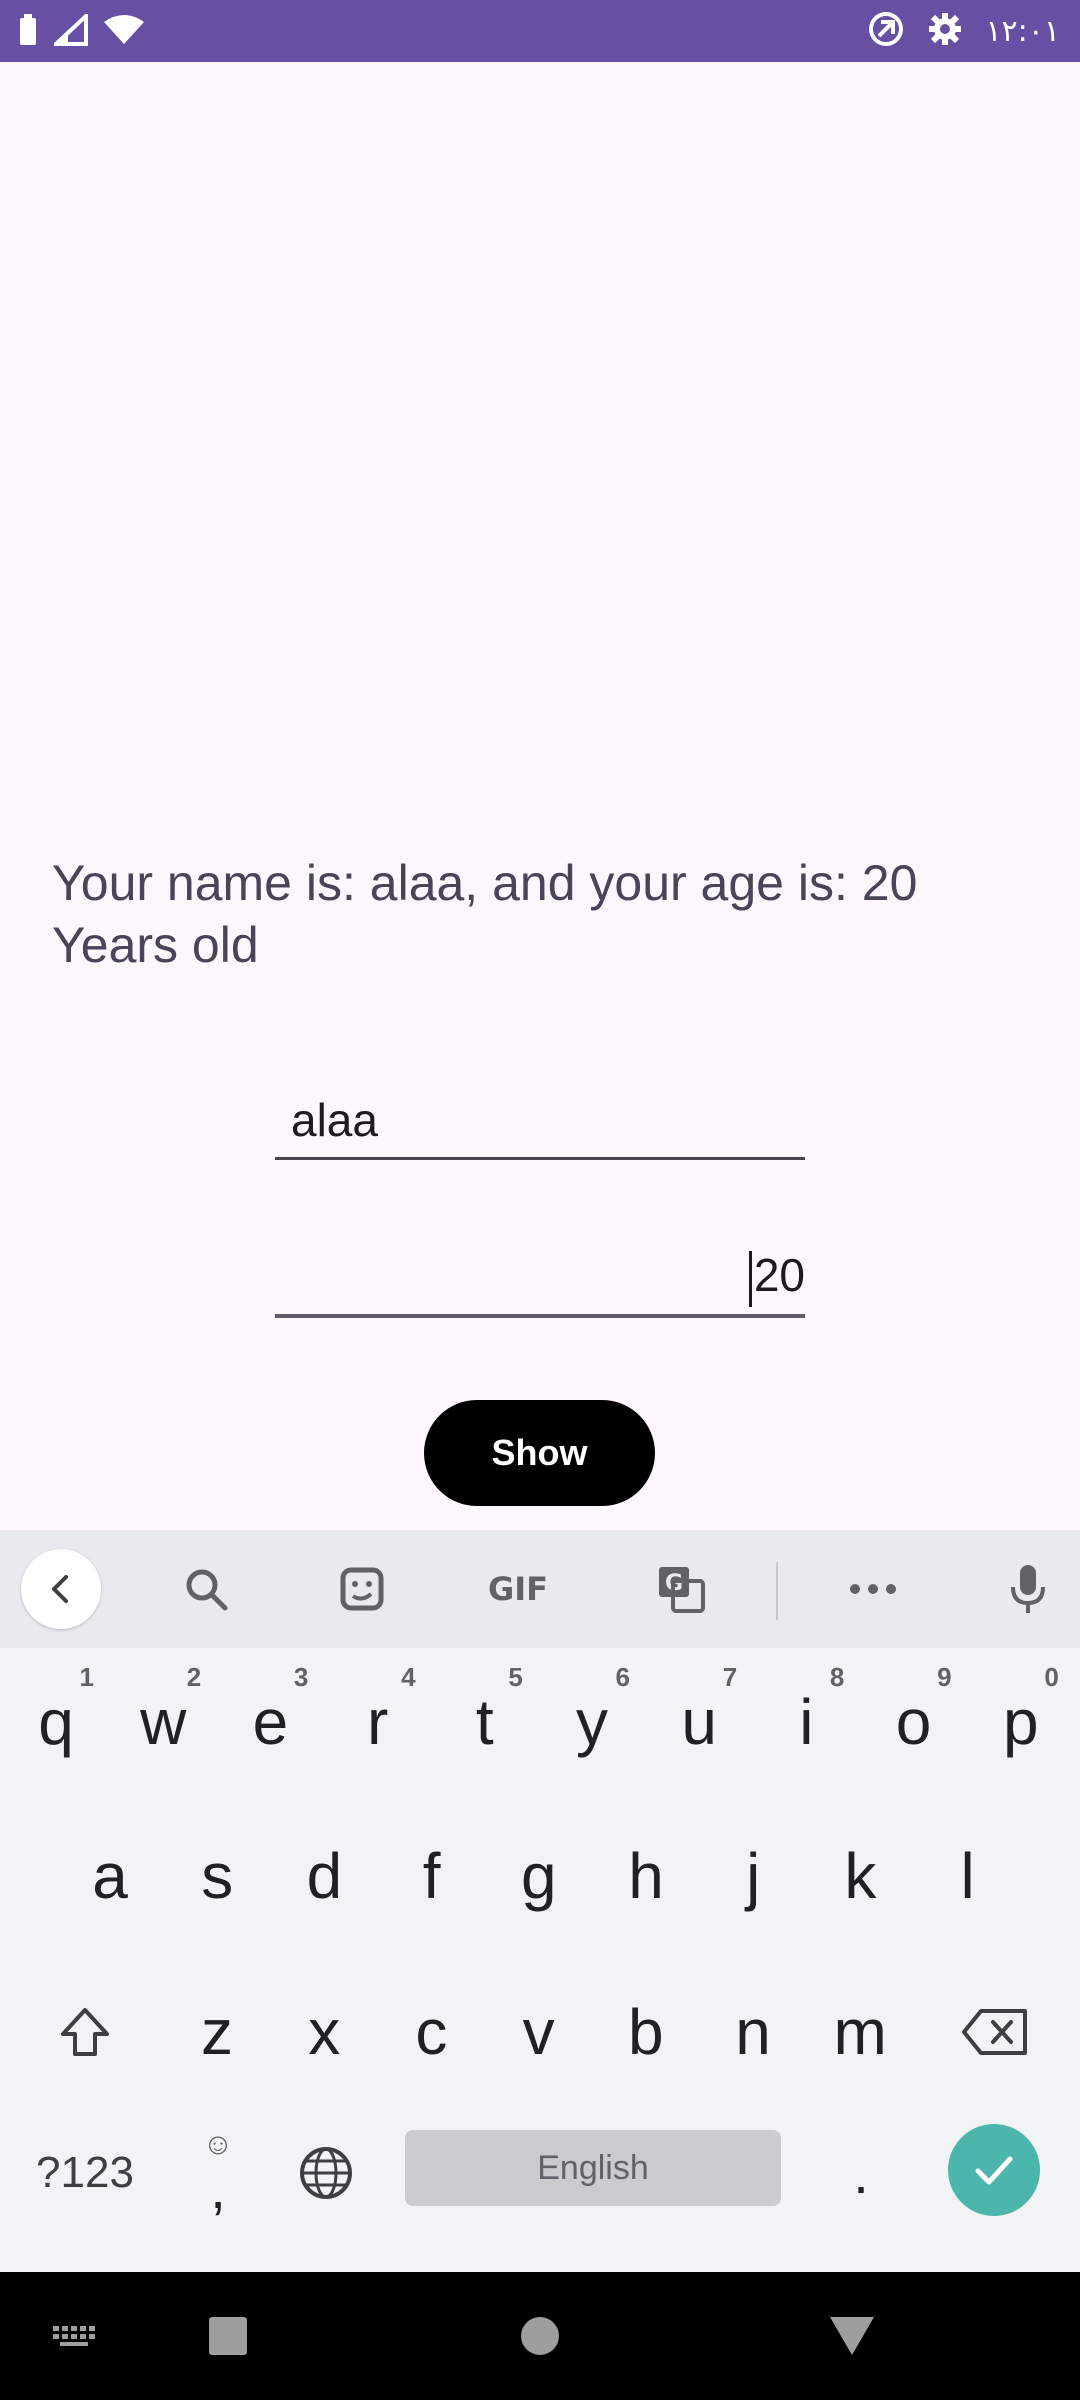  What do you see at coordinates (362, 1589) in the screenshot?
I see `sticker-icon` at bounding box center [362, 1589].